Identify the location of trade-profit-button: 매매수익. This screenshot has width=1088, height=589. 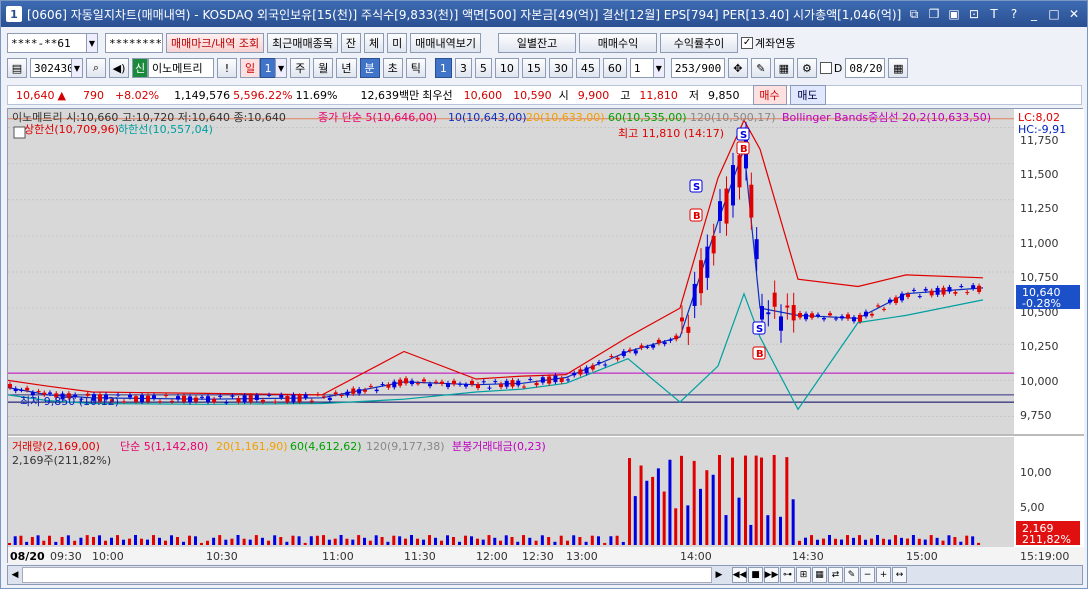
(618, 43).